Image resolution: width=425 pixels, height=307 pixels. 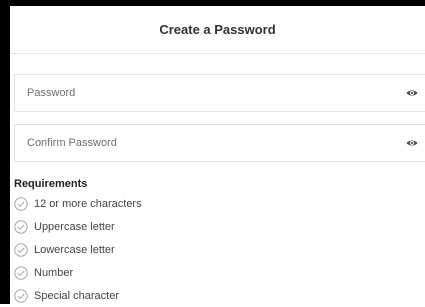 I want to click on confirm-password-input, so click(x=216, y=143).